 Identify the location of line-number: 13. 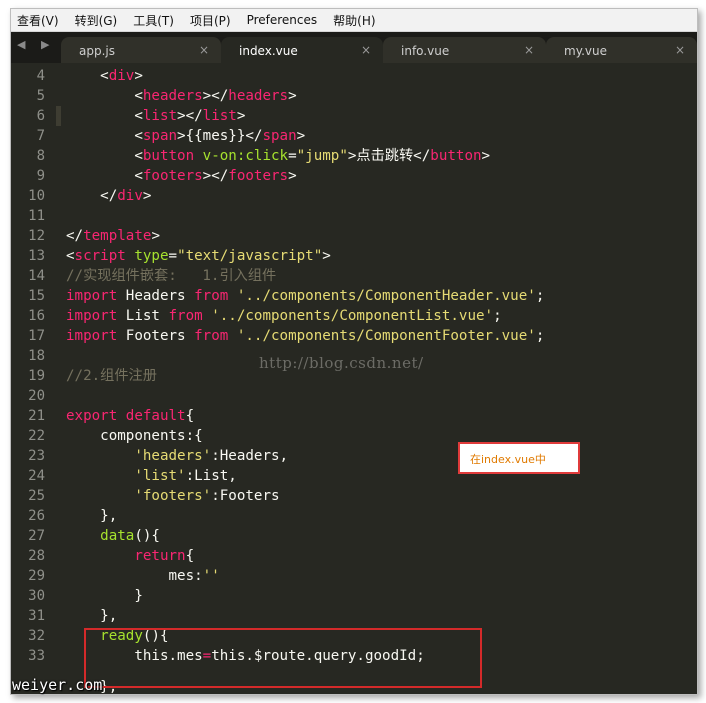
(36, 256).